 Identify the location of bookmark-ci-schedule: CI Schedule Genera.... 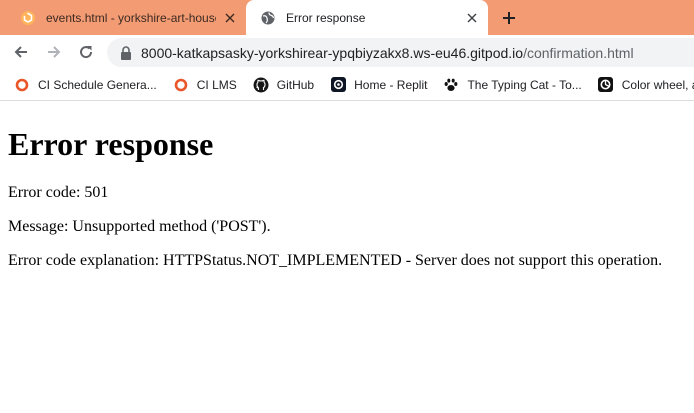
(85, 85).